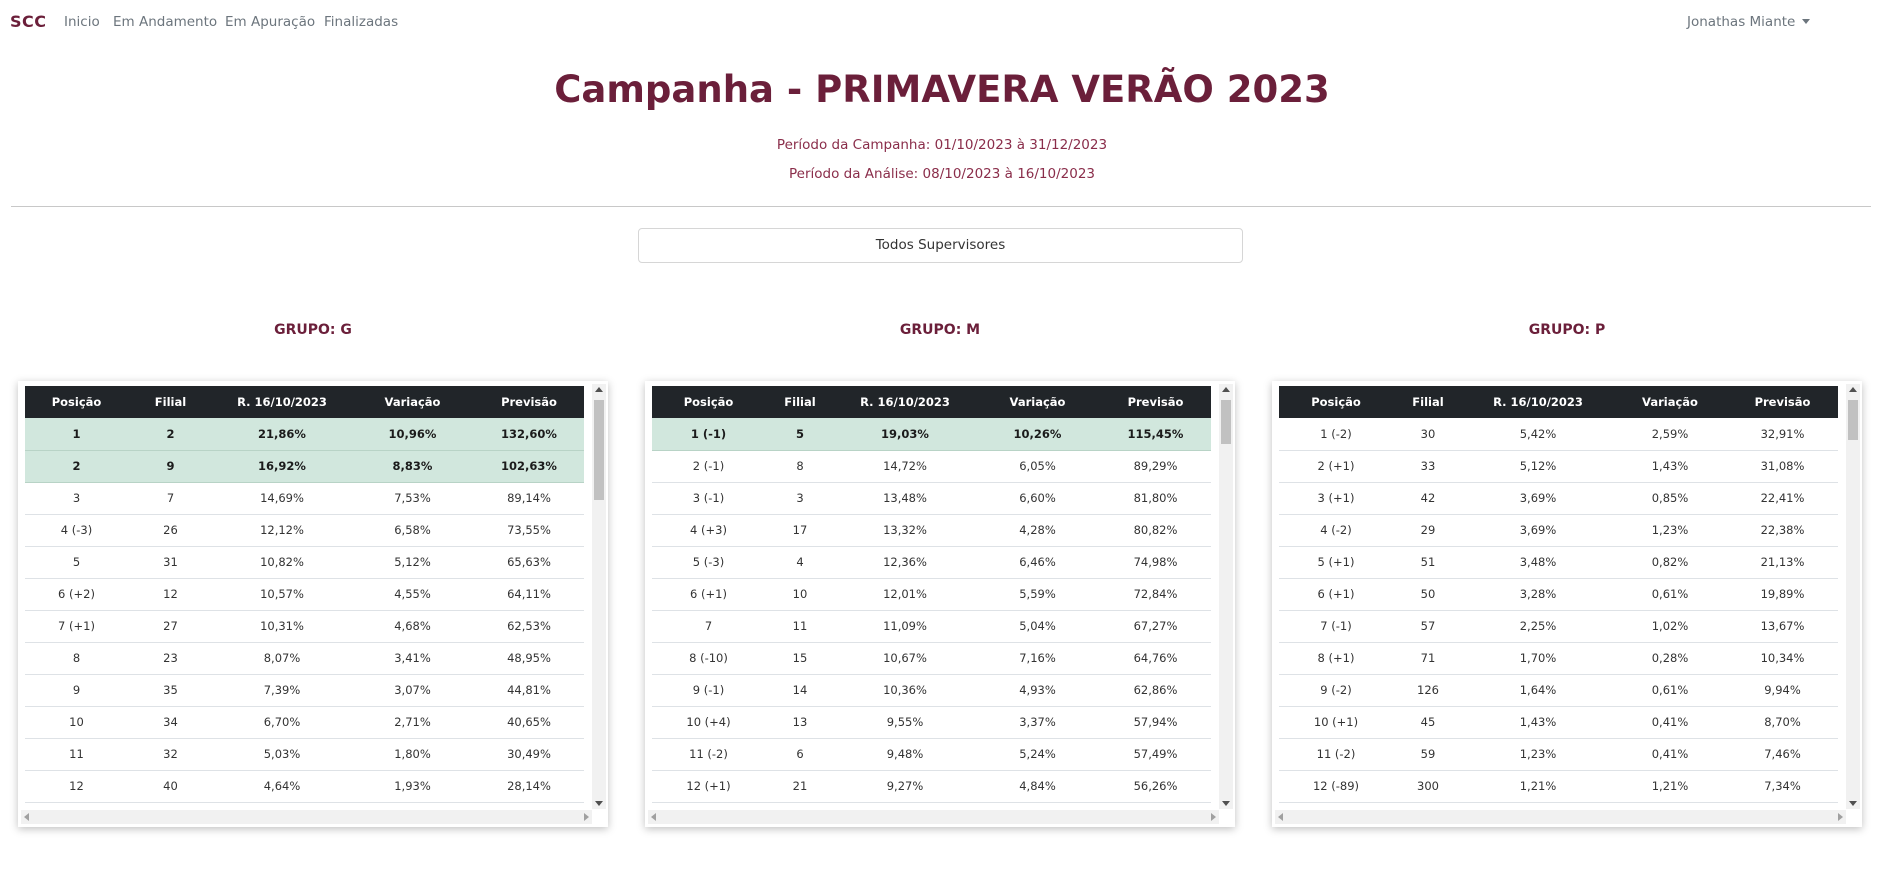 The height and width of the screenshot is (870, 1884). I want to click on cell-posicao: 11, so click(76, 754).